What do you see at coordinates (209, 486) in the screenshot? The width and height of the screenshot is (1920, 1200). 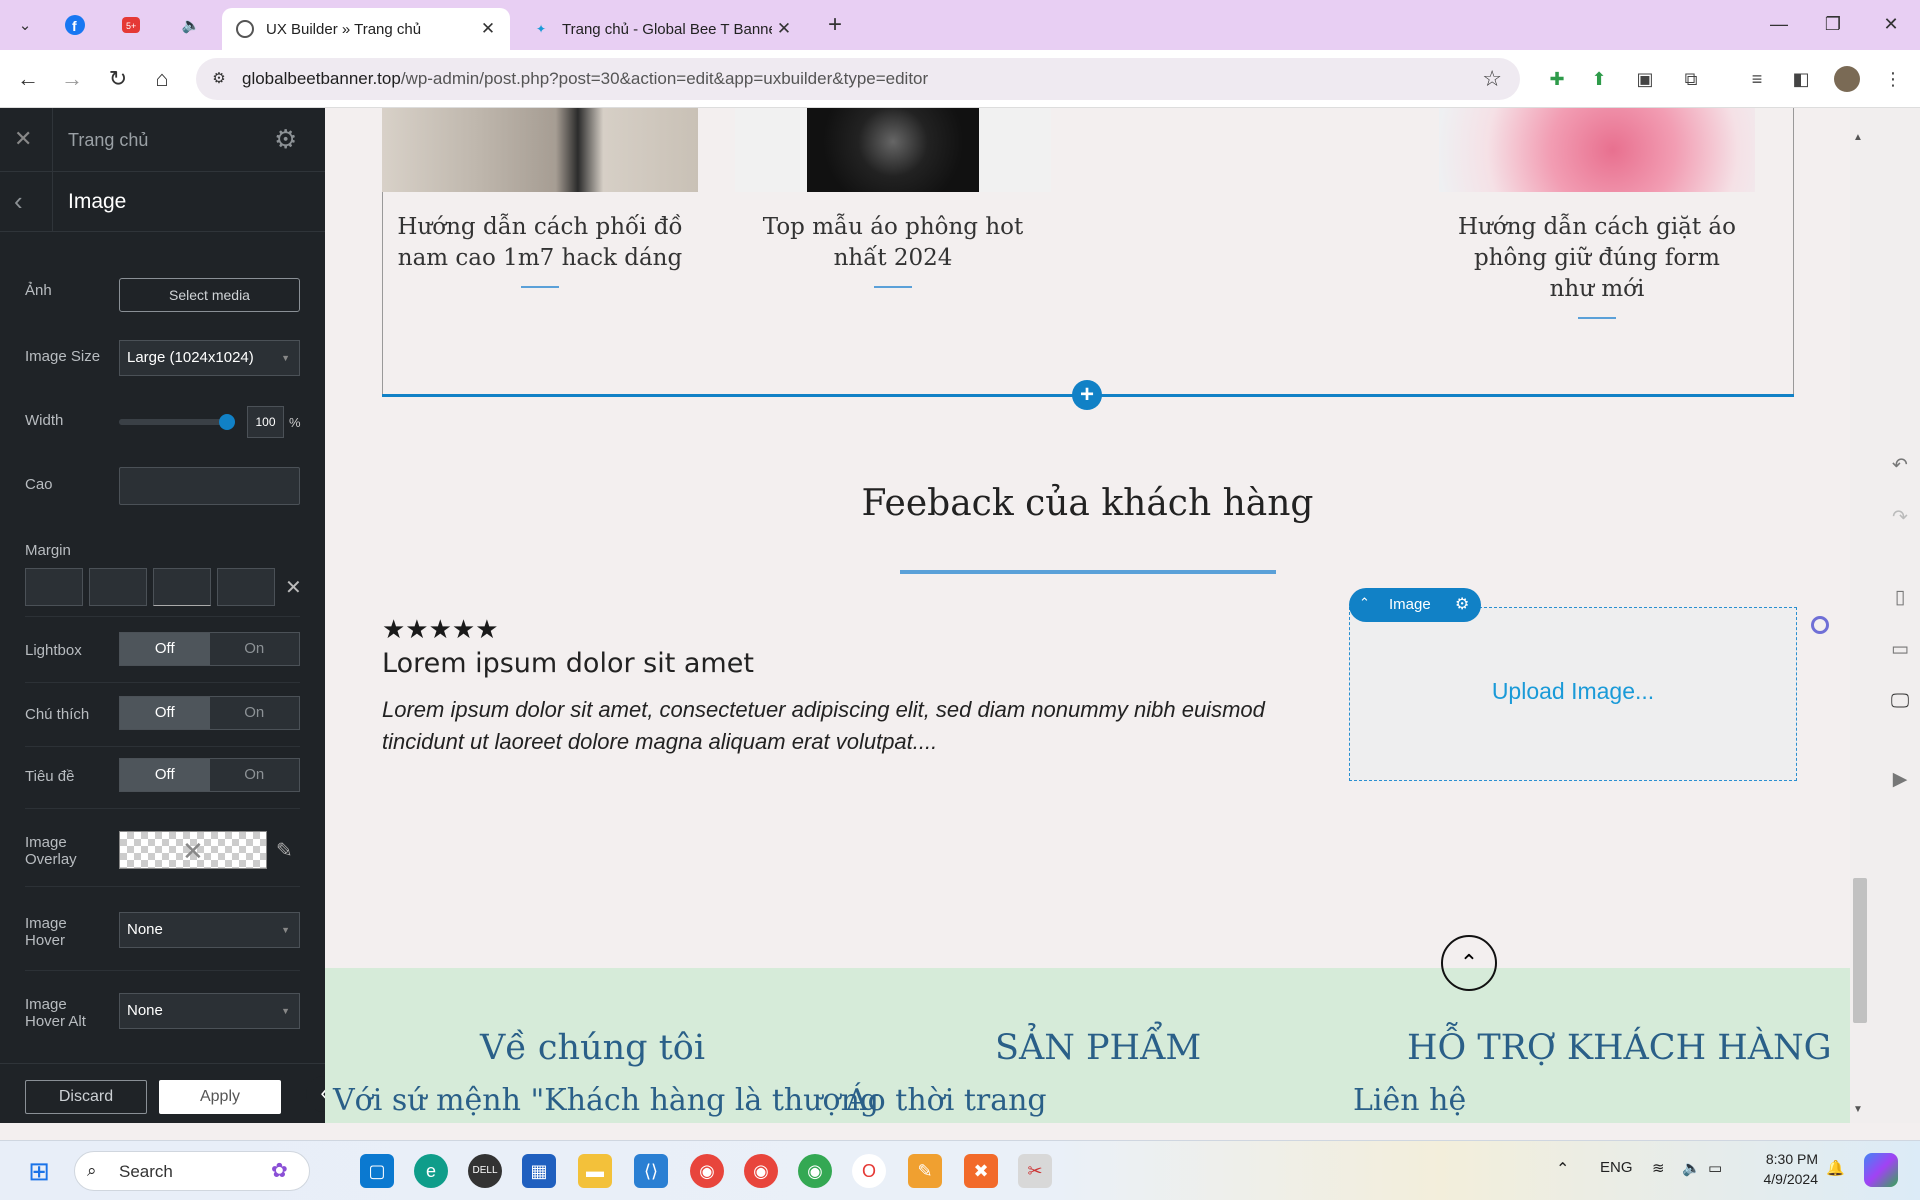 I see `cao-input` at bounding box center [209, 486].